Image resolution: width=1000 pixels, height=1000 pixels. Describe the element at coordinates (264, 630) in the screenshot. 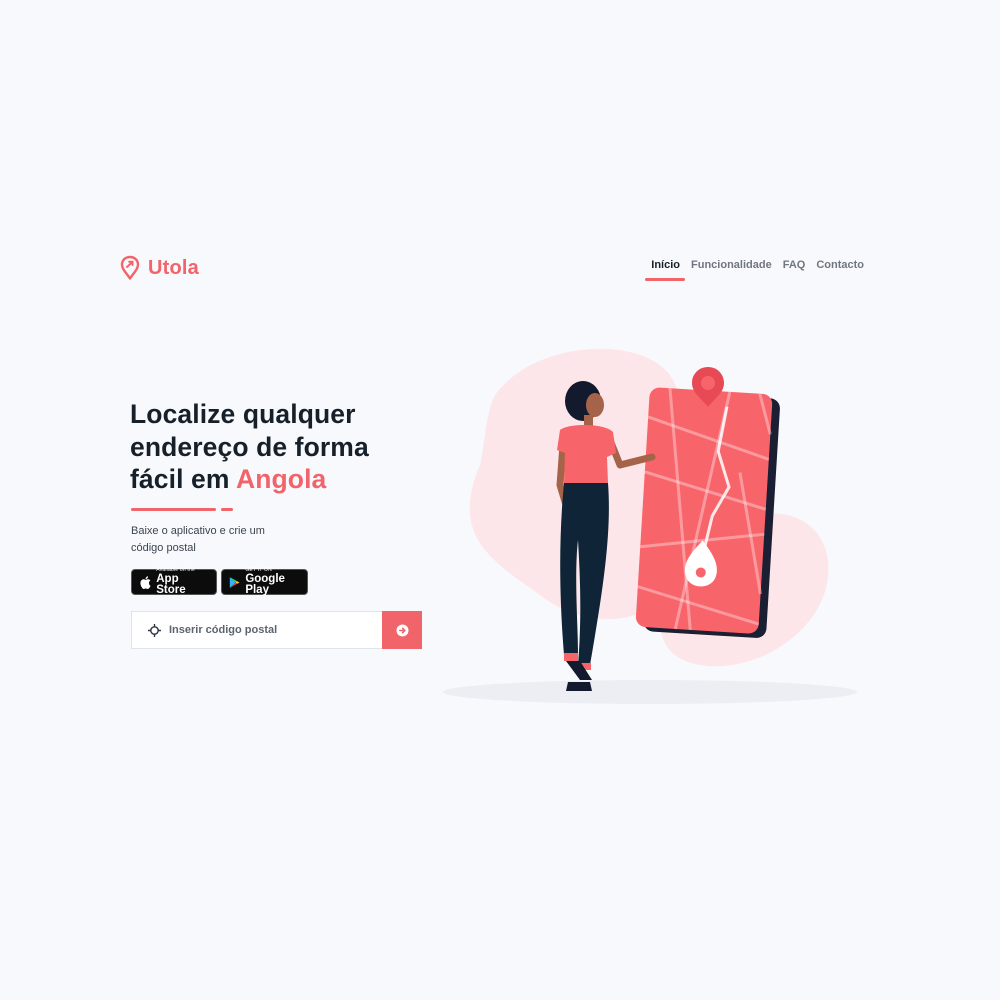

I see `postal-code-input` at that location.